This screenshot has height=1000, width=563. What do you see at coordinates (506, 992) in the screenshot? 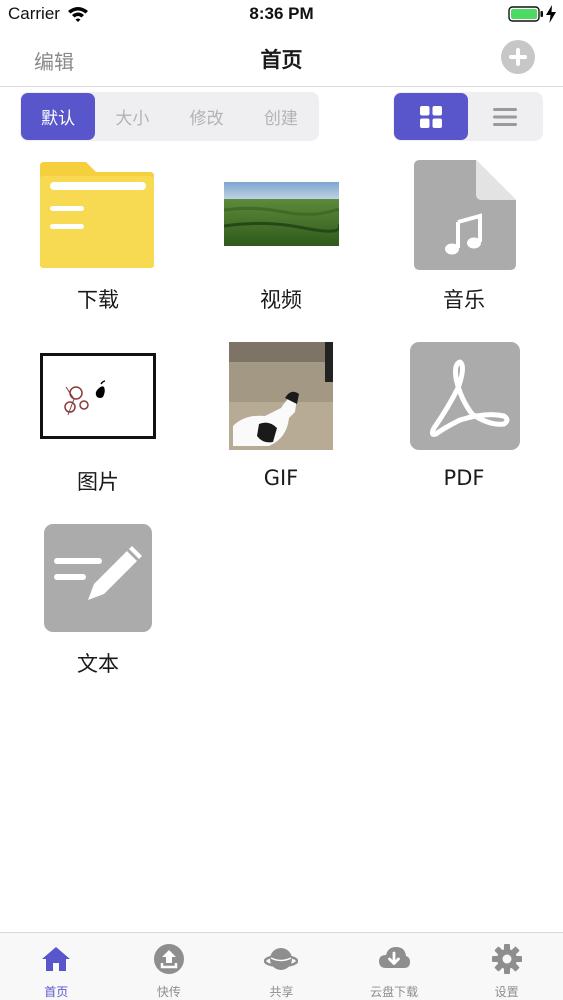
I see `tab-label: 设置` at bounding box center [506, 992].